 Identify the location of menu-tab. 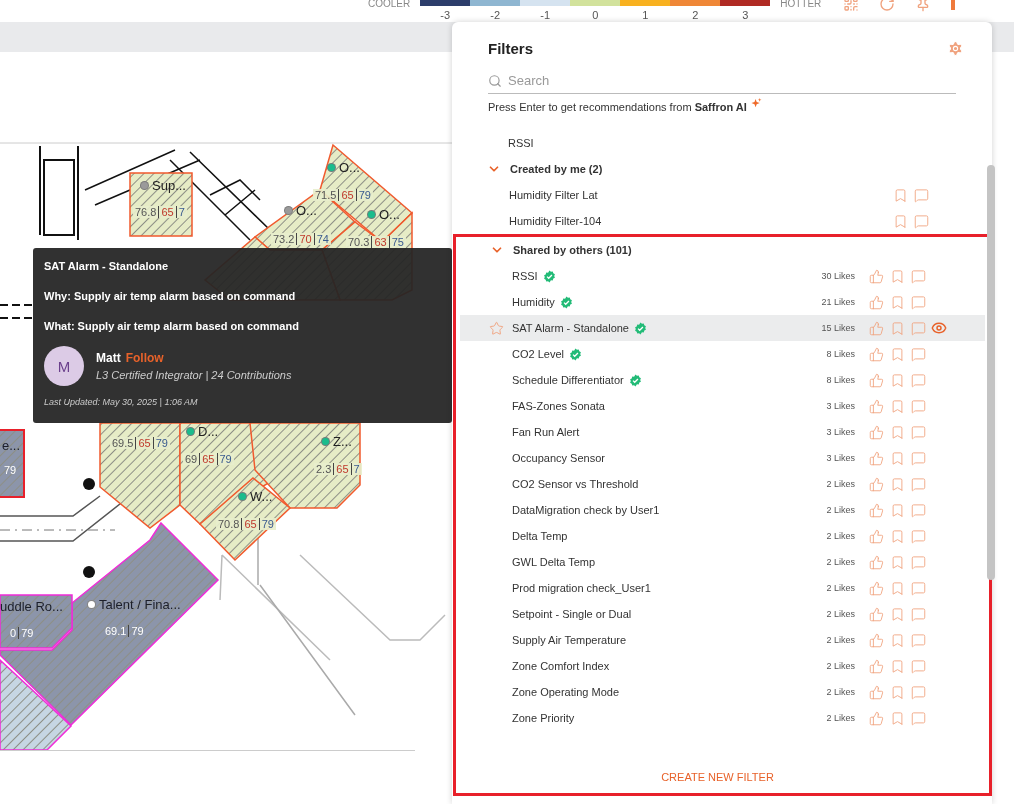
(953, 5).